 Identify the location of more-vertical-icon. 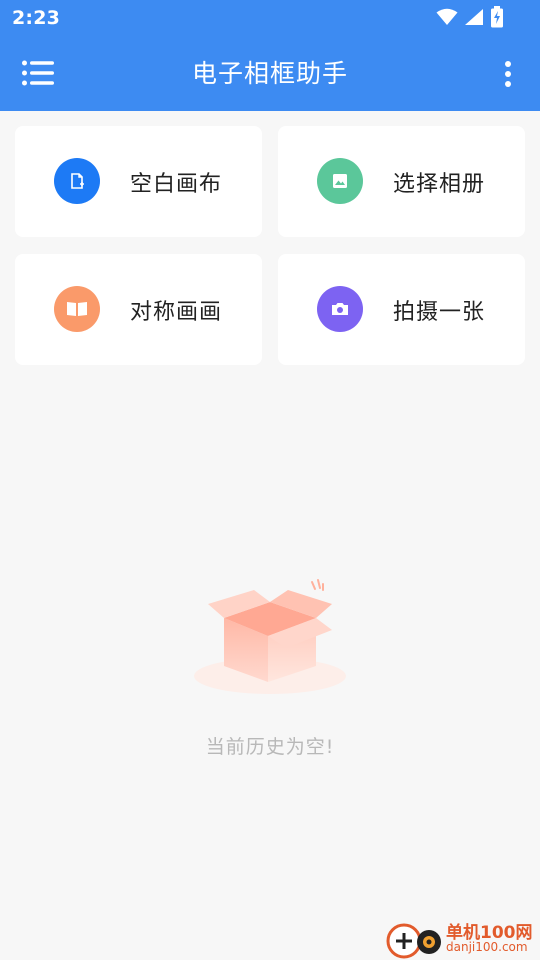
(508, 74).